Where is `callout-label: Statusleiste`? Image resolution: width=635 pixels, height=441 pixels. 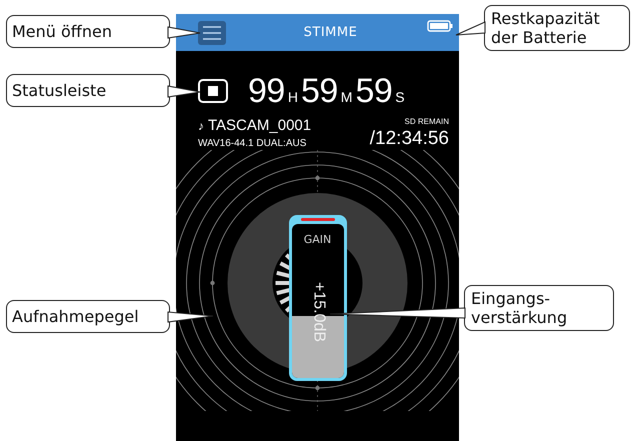 callout-label: Statusleiste is located at coordinates (88, 90).